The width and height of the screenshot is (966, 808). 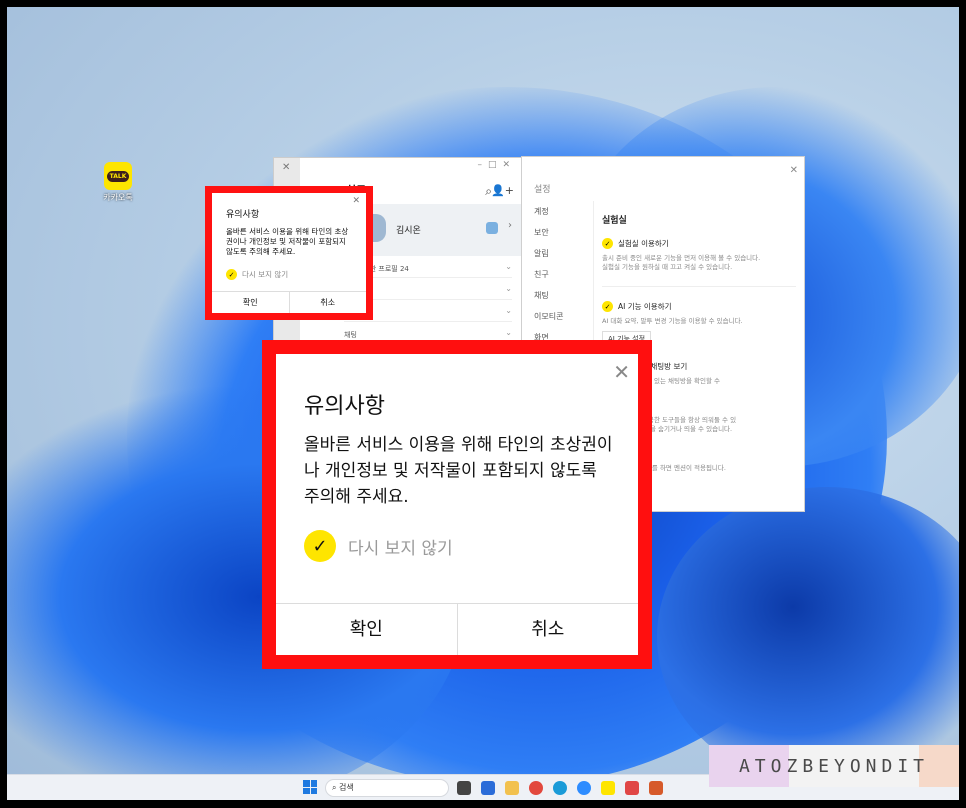 I want to click on profile-badge-icon, so click(x=492, y=228).